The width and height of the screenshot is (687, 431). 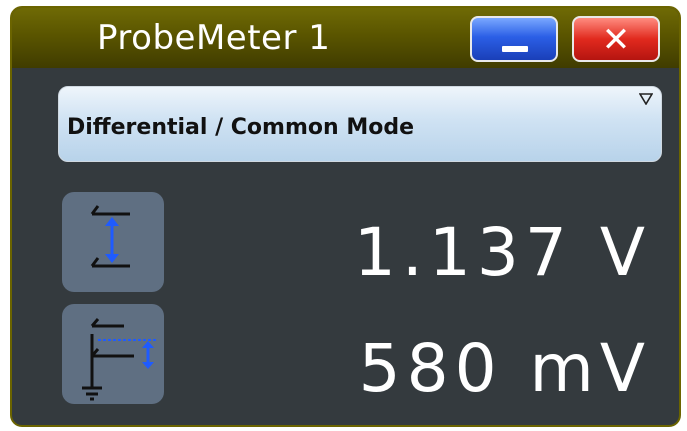 I want to click on title-bar: ProbeMeter 1 ✕, so click(x=345, y=38).